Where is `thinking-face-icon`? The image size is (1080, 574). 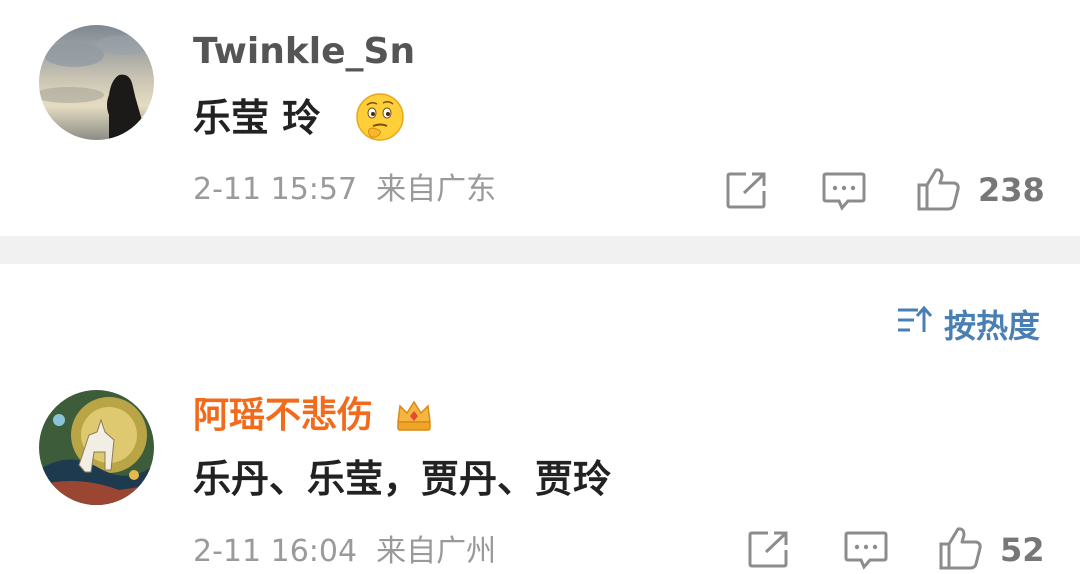
thinking-face-icon is located at coordinates (380, 117).